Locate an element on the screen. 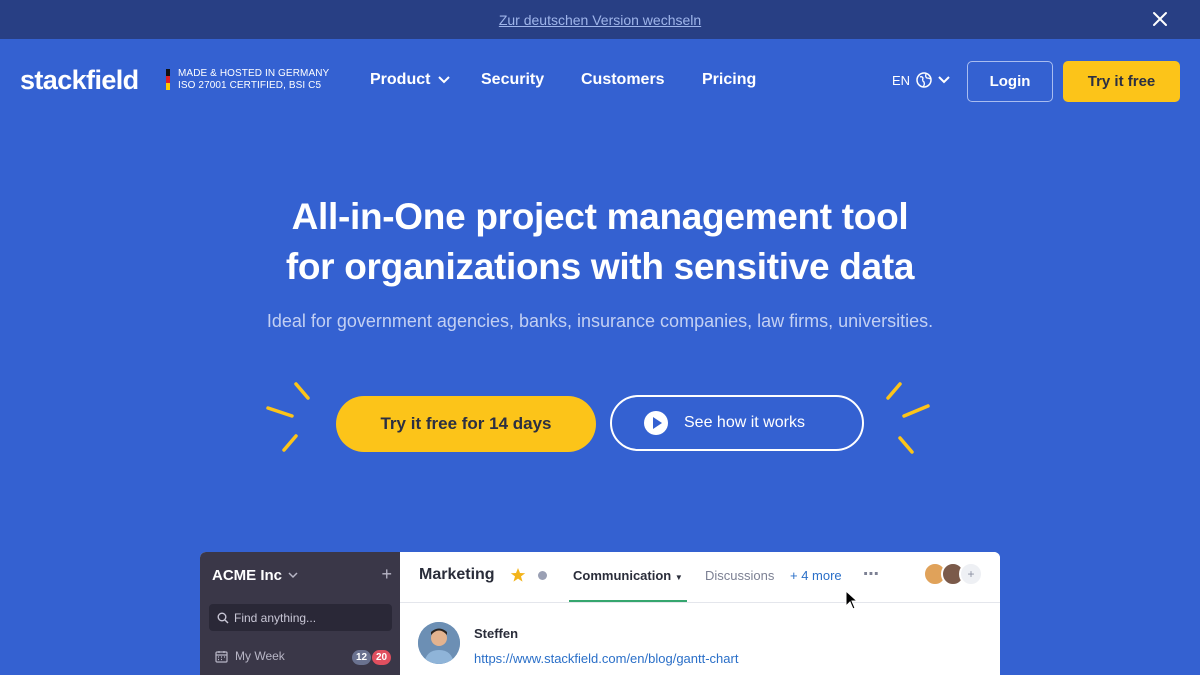 The image size is (1200, 675). workspace-name: ACME Inc is located at coordinates (247, 575).